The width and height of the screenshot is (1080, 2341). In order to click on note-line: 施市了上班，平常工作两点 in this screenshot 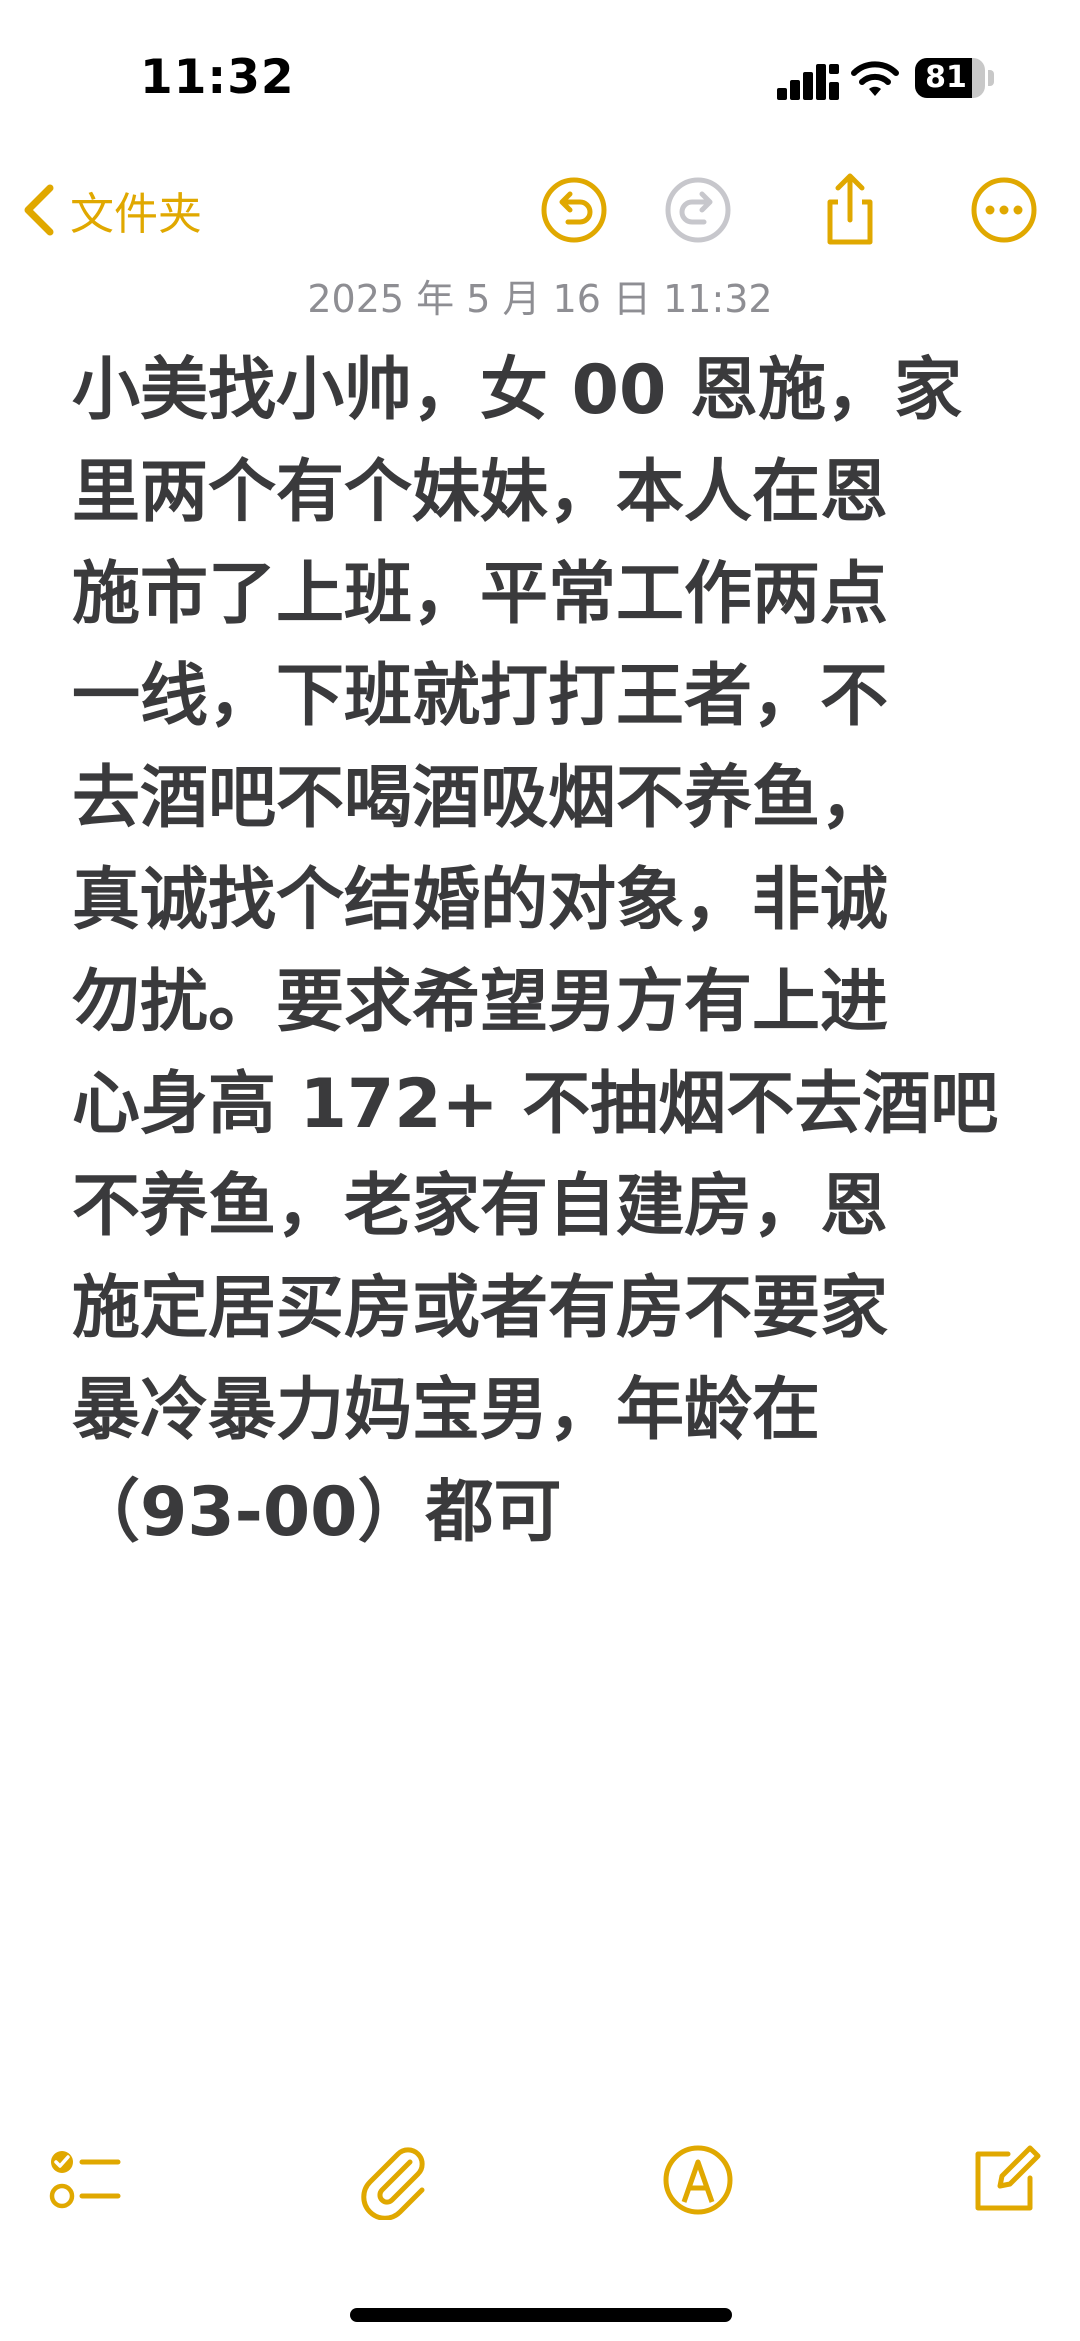, I will do `click(480, 594)`.